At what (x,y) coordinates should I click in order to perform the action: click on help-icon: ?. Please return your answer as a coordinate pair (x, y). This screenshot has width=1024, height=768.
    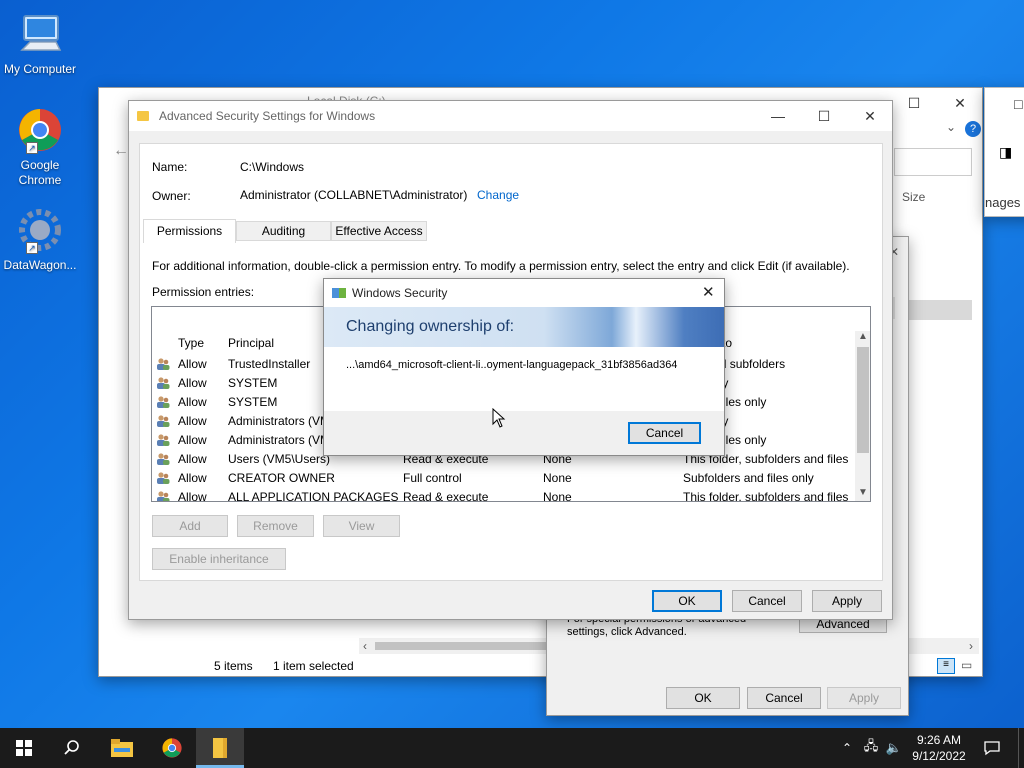
    Looking at the image, I should click on (973, 129).